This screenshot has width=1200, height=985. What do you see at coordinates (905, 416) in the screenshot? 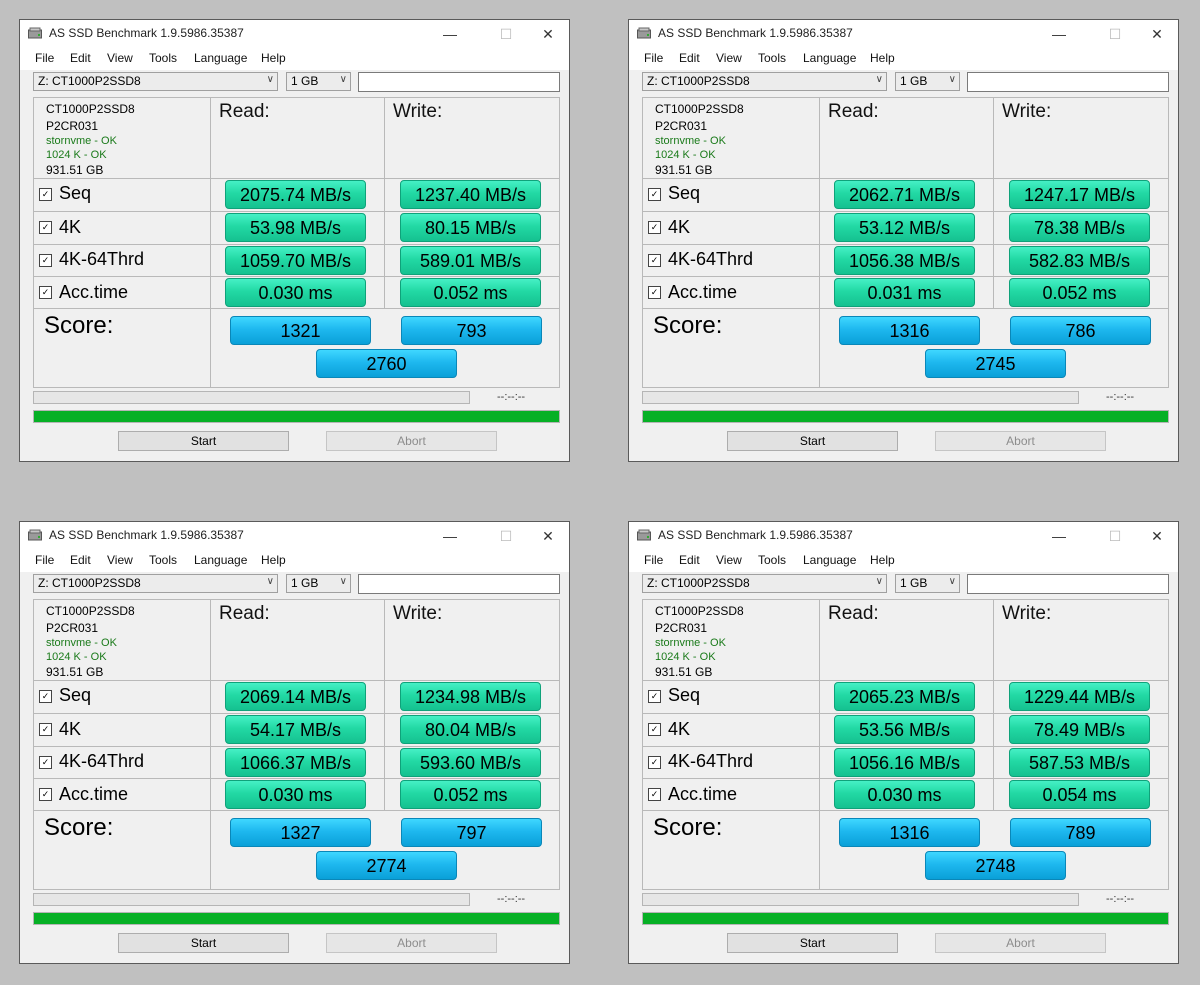
I see `progress-bar-fill` at bounding box center [905, 416].